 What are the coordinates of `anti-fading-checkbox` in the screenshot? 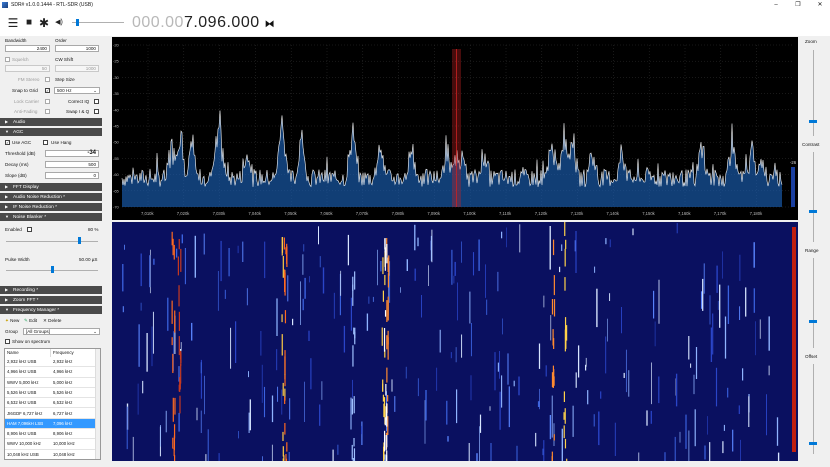 It's located at (47, 111).